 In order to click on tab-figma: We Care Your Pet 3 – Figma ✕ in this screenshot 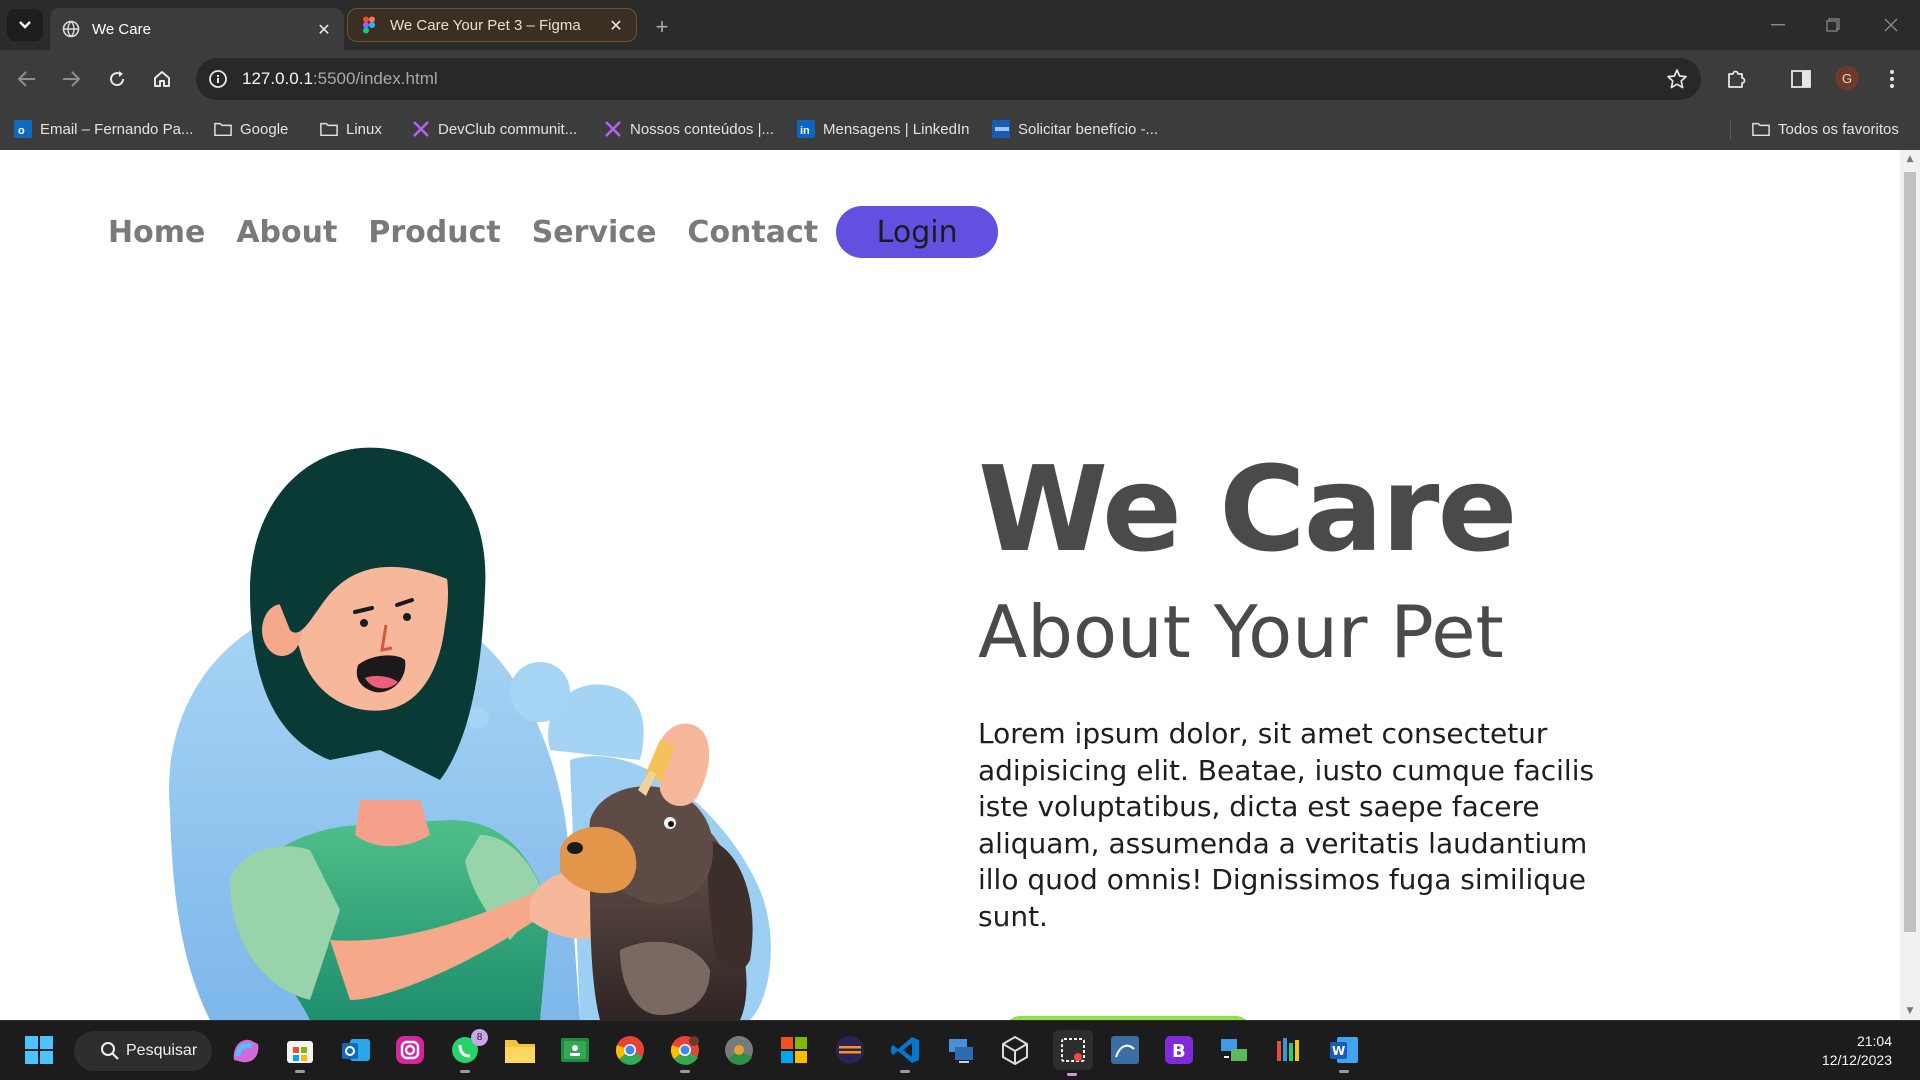, I will do `click(492, 25)`.